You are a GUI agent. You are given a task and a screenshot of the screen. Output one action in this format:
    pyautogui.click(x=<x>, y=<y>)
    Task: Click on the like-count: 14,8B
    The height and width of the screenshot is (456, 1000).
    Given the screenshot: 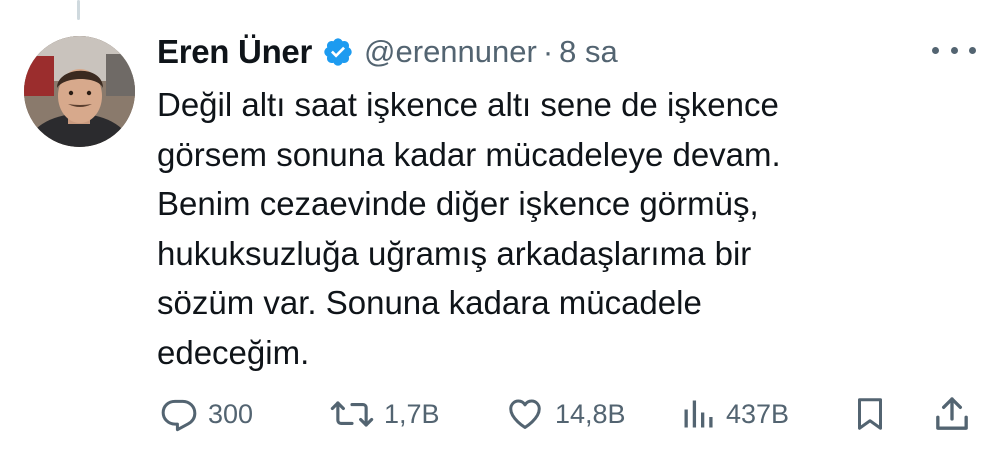 What is the action you would take?
    pyautogui.click(x=590, y=413)
    